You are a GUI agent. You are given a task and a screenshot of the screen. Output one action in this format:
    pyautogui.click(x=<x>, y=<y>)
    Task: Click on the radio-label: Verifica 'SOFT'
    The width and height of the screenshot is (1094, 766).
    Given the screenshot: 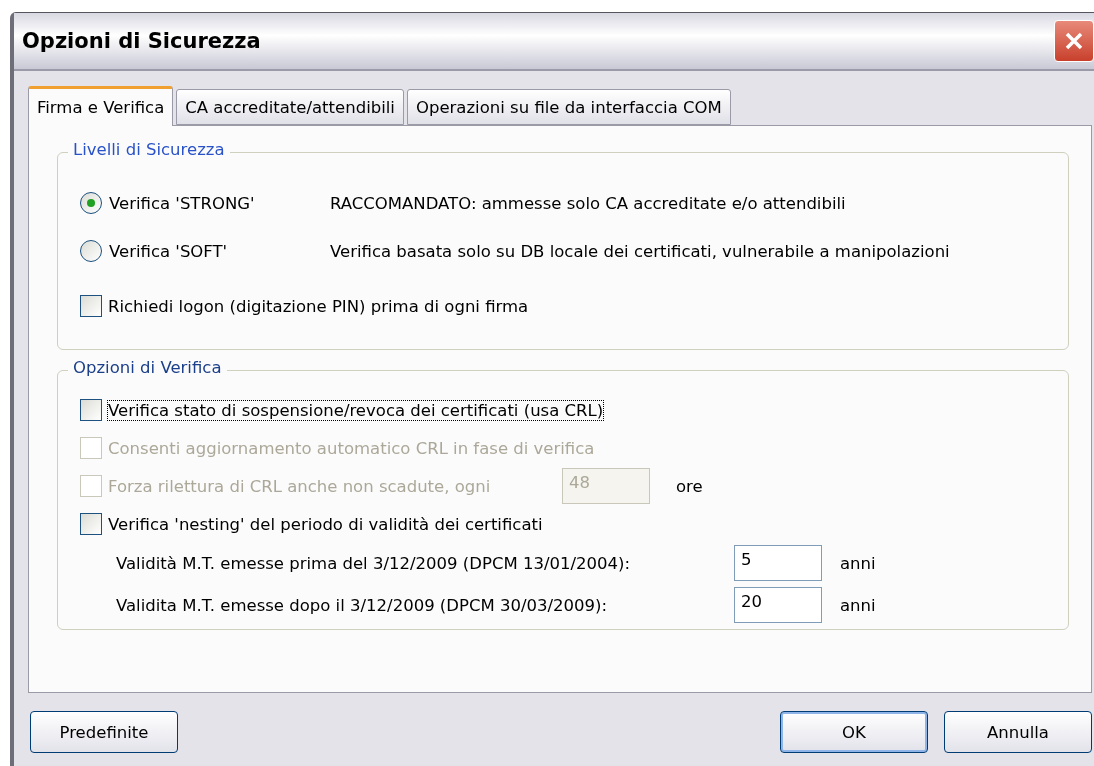 What is the action you would take?
    pyautogui.click(x=168, y=251)
    